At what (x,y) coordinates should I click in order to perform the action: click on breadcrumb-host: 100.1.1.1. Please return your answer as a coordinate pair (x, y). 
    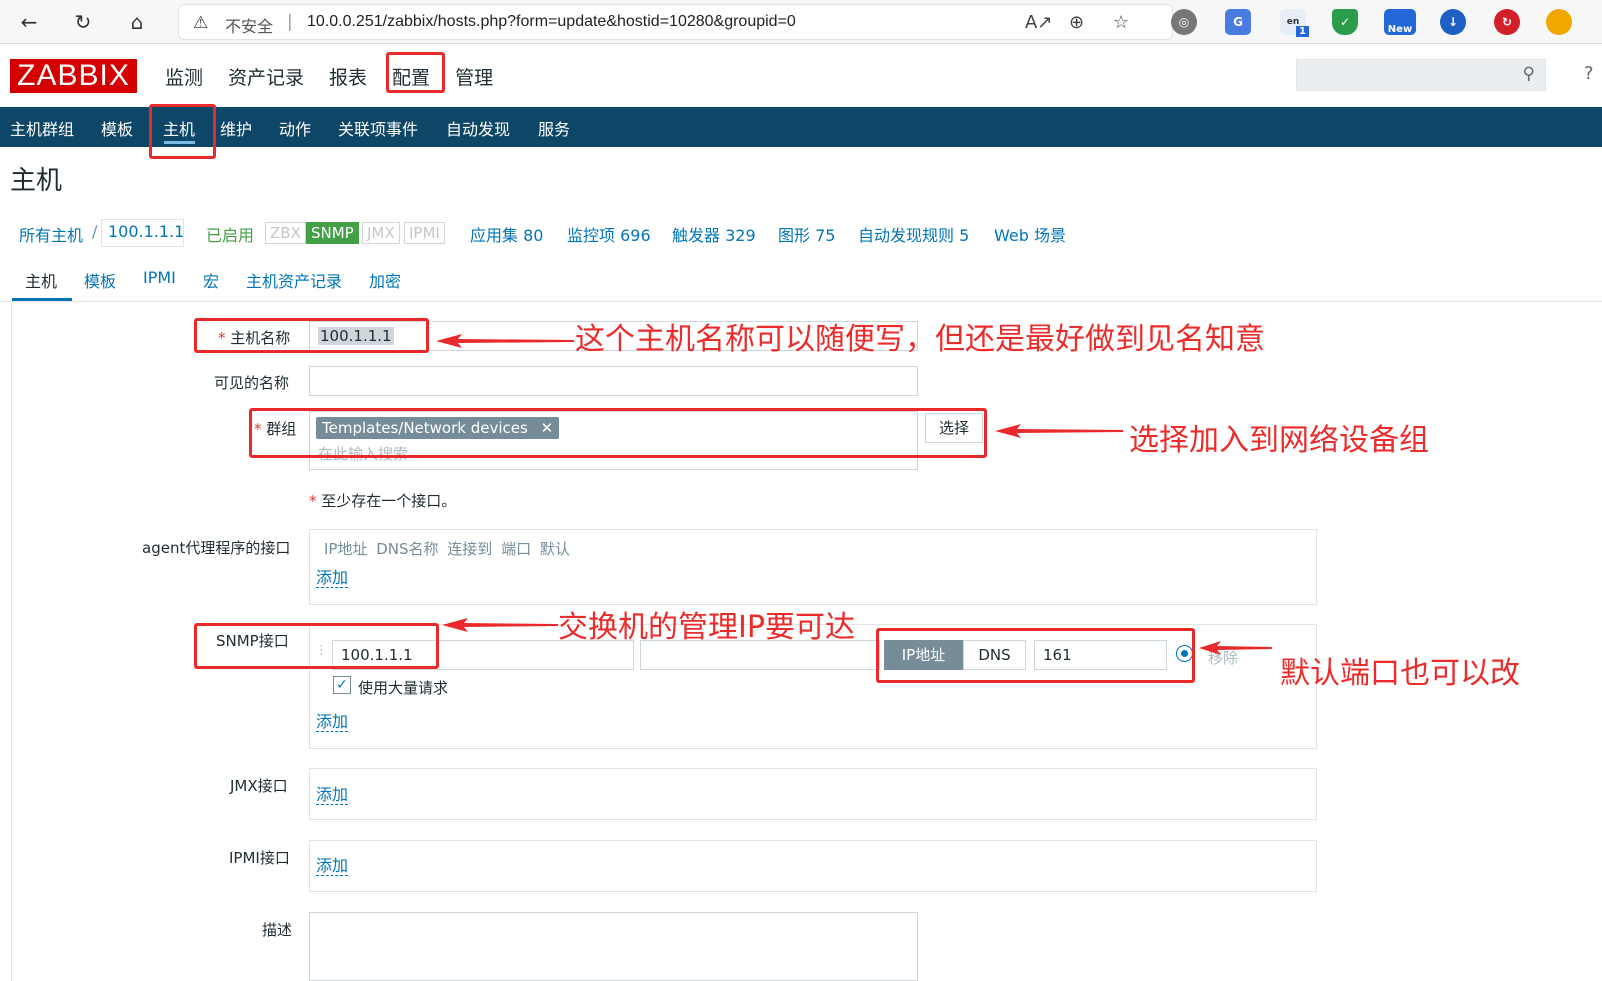
    Looking at the image, I should click on (146, 231).